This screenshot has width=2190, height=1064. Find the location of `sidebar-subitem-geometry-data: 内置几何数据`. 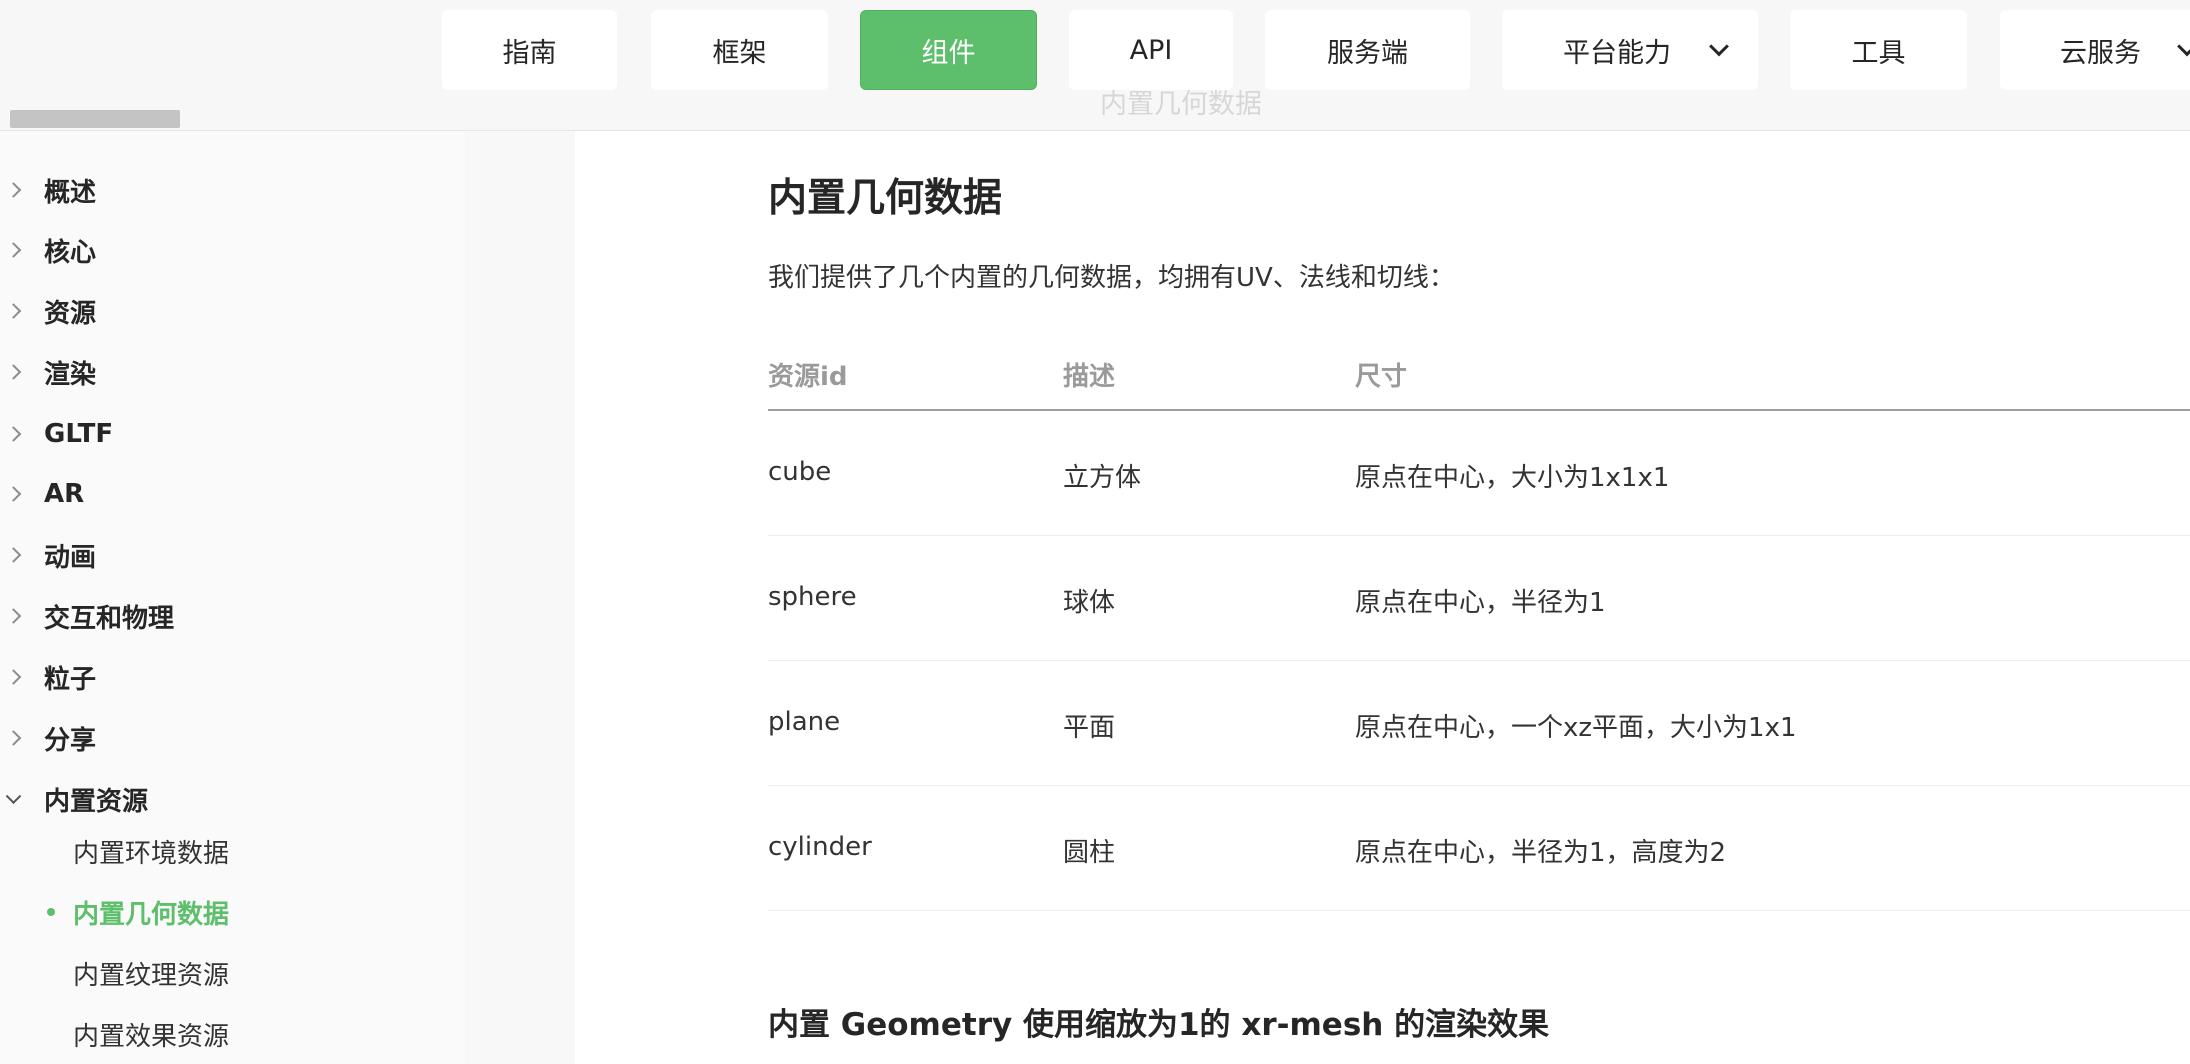

sidebar-subitem-geometry-data: 内置几何数据 is located at coordinates (232, 912).